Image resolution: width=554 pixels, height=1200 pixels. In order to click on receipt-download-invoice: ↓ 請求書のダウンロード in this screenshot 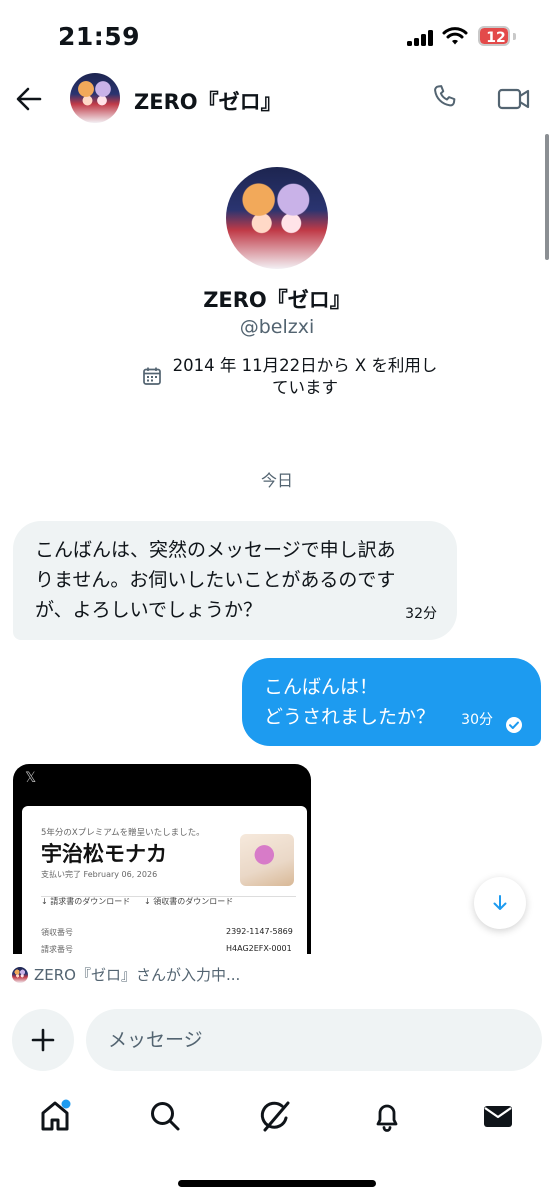, I will do `click(86, 901)`.